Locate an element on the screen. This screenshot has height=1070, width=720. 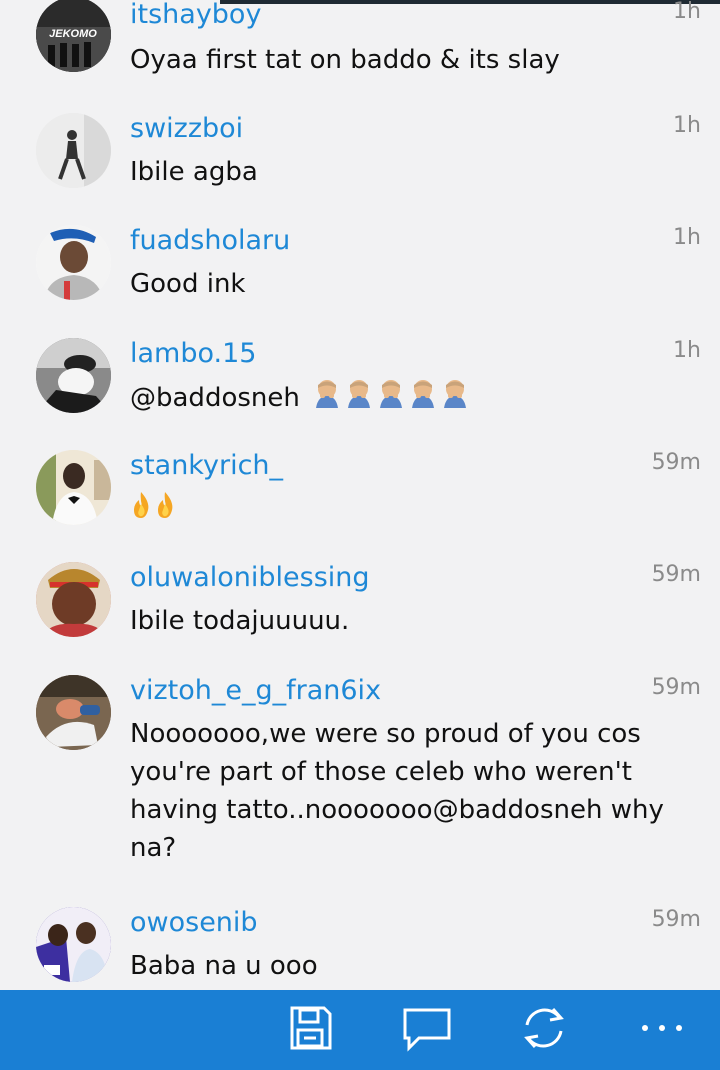
comment-text: Good ink is located at coordinates (188, 284).